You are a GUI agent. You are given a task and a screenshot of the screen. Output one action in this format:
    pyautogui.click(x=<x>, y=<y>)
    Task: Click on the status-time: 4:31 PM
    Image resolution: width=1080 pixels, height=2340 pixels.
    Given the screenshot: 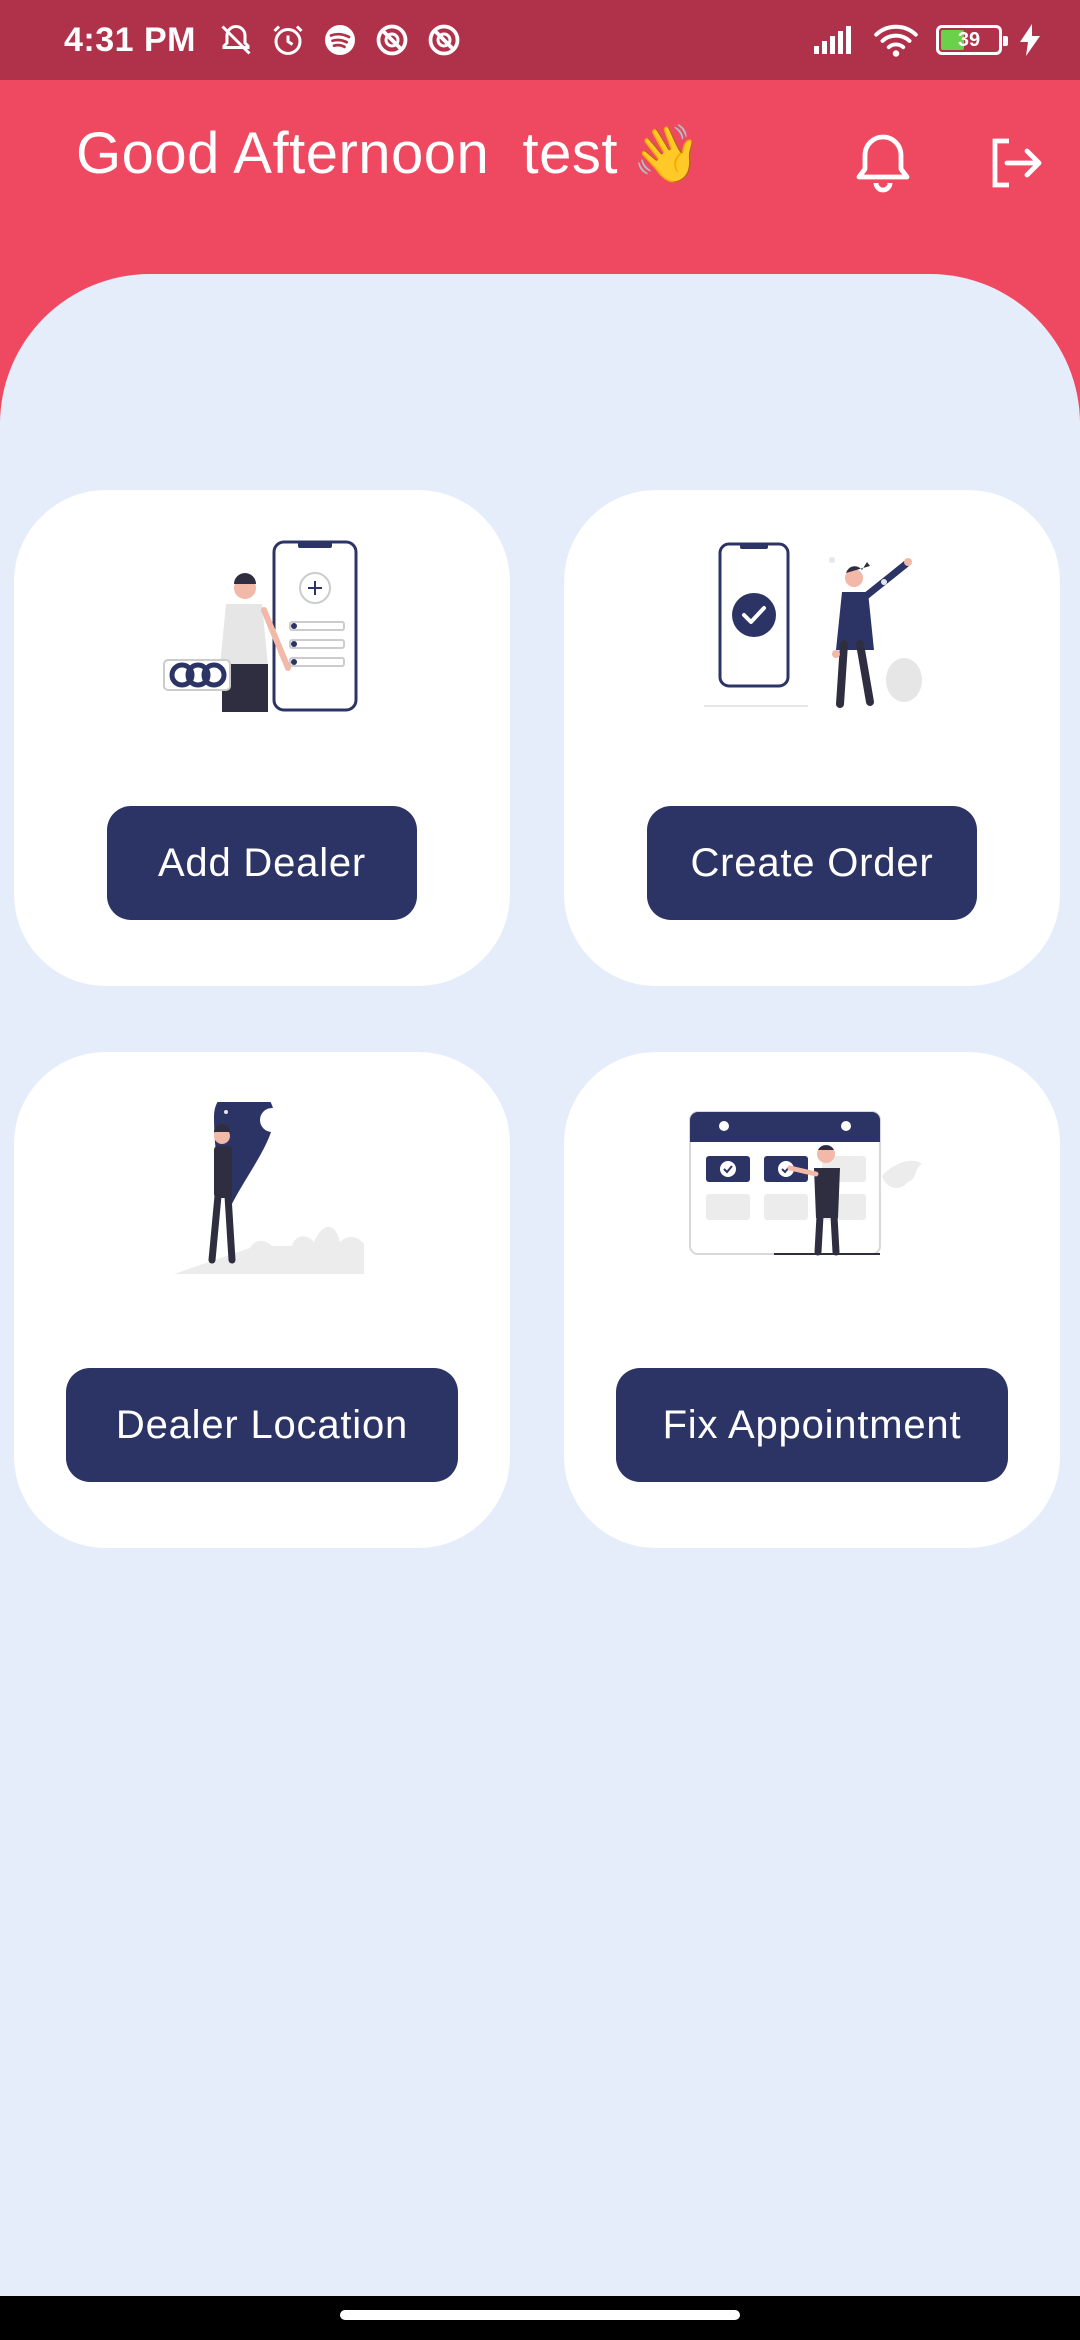 What is the action you would take?
    pyautogui.click(x=130, y=39)
    